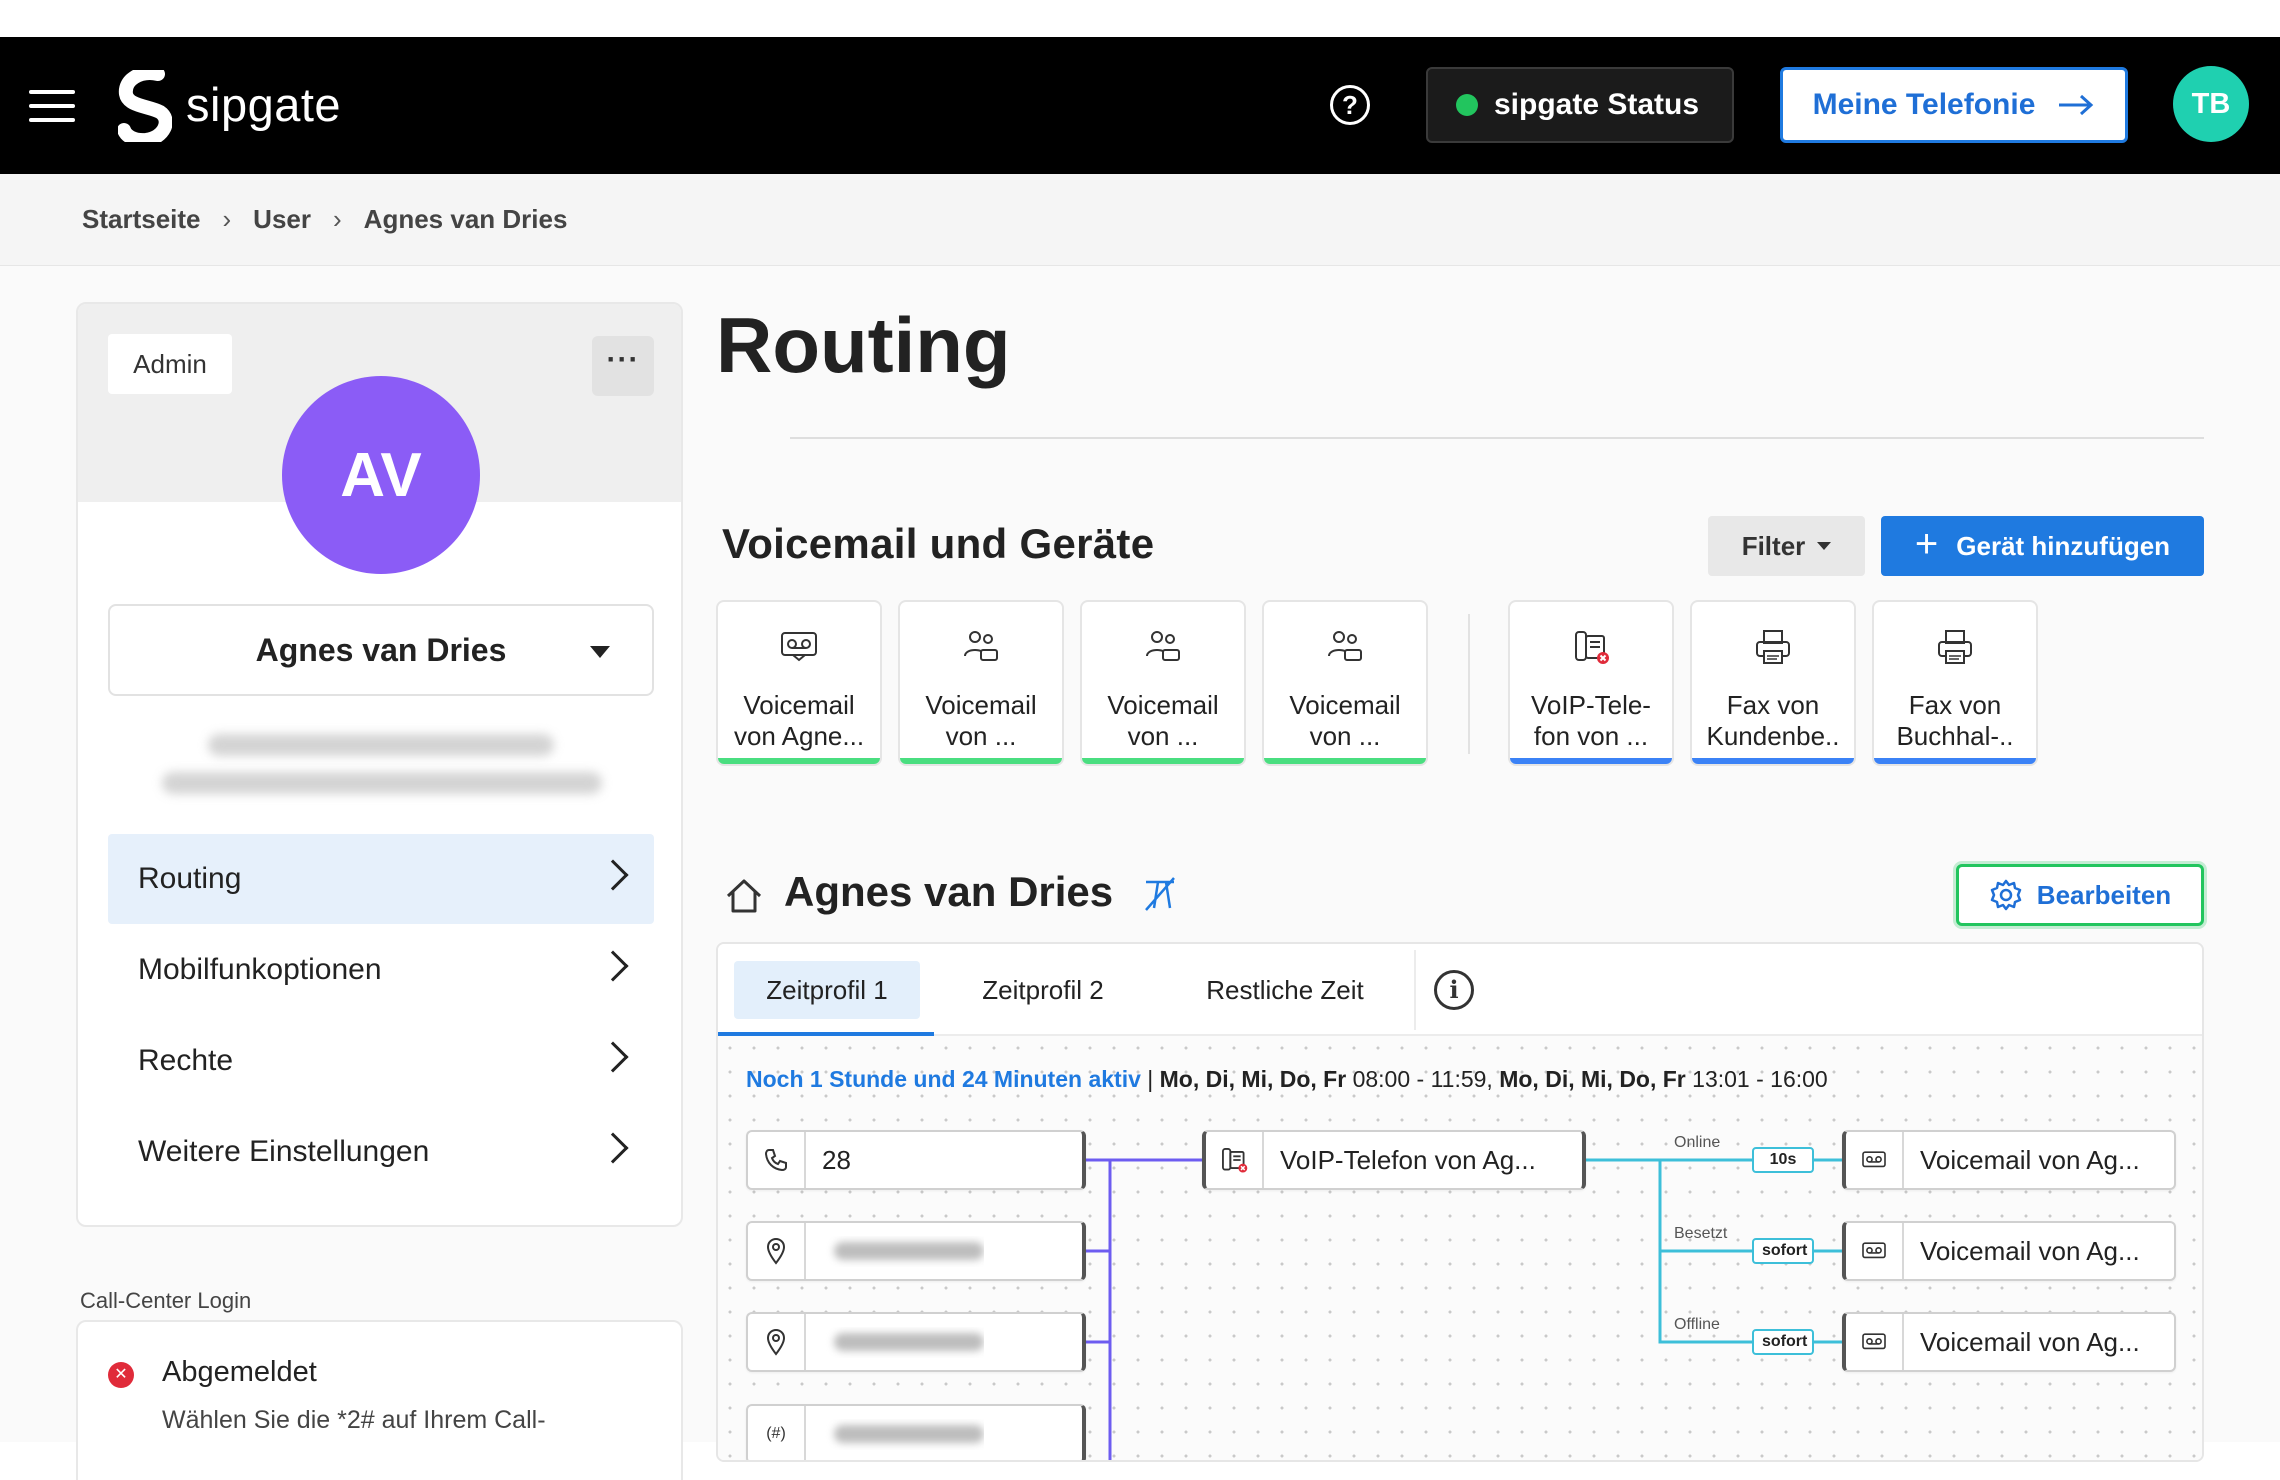 This screenshot has height=1480, width=2280. What do you see at coordinates (1285, 990) in the screenshot?
I see `tab-remaining-time: Restliche Zeit` at bounding box center [1285, 990].